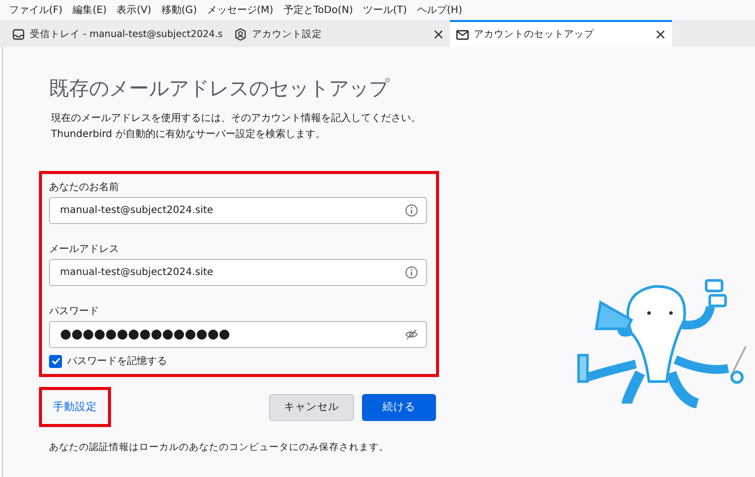 Image resolution: width=755 pixels, height=477 pixels. I want to click on cancel-button: キャンセル, so click(311, 407).